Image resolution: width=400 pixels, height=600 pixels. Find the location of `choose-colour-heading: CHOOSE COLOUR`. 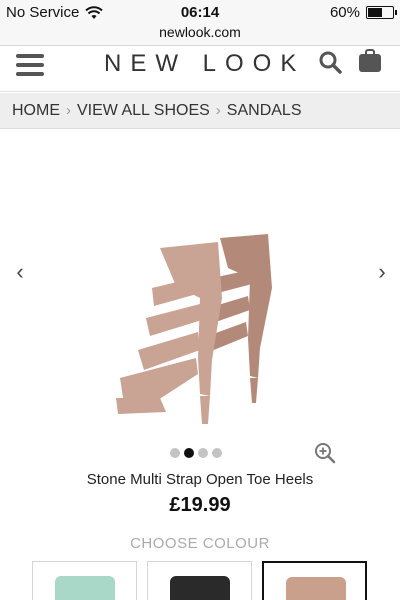

choose-colour-heading: CHOOSE COLOUR is located at coordinates (200, 543).